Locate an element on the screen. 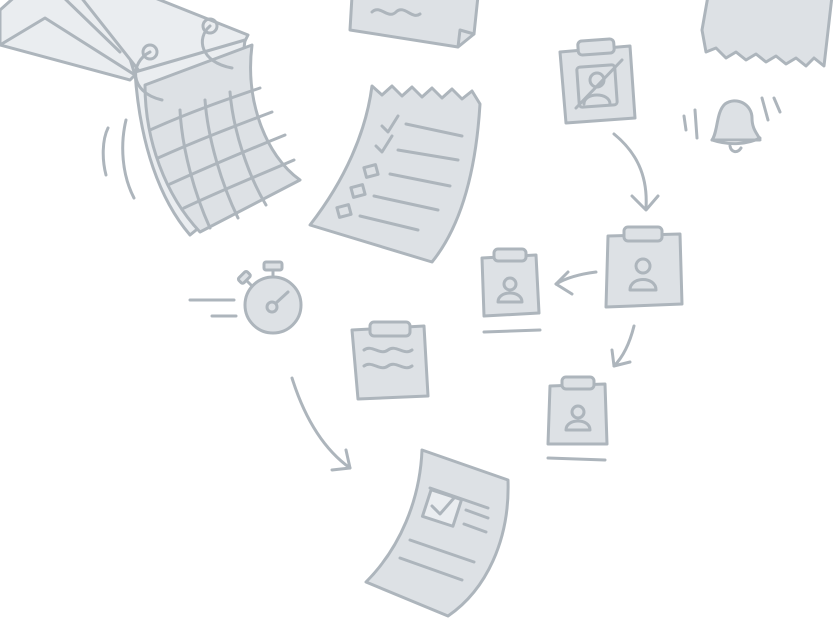  checkbox-document-icon is located at coordinates (437, 533).